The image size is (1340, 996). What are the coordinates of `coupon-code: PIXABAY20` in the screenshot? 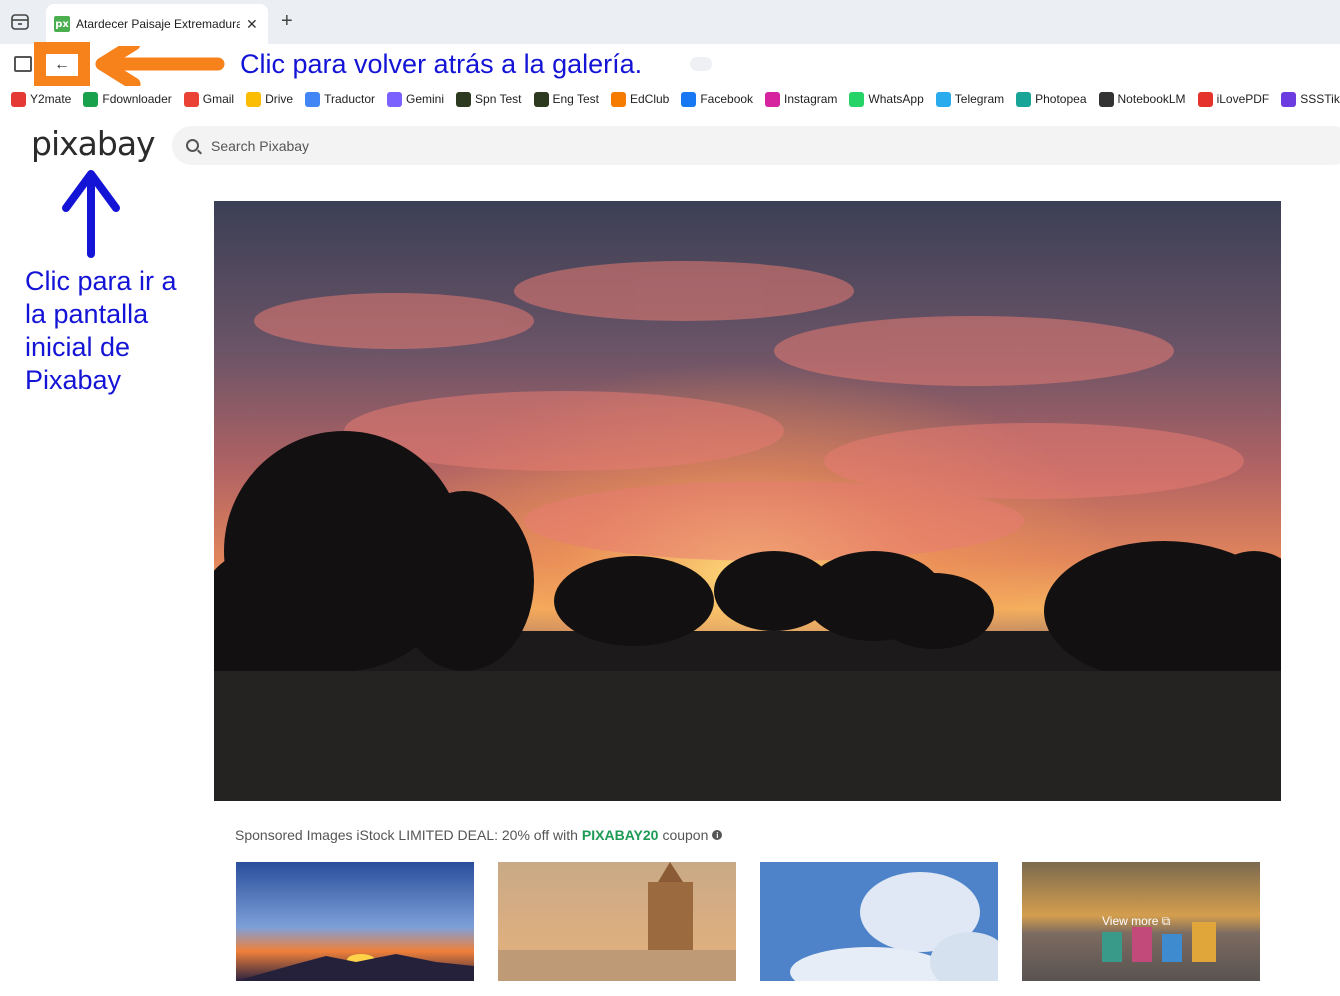 It's located at (620, 835).